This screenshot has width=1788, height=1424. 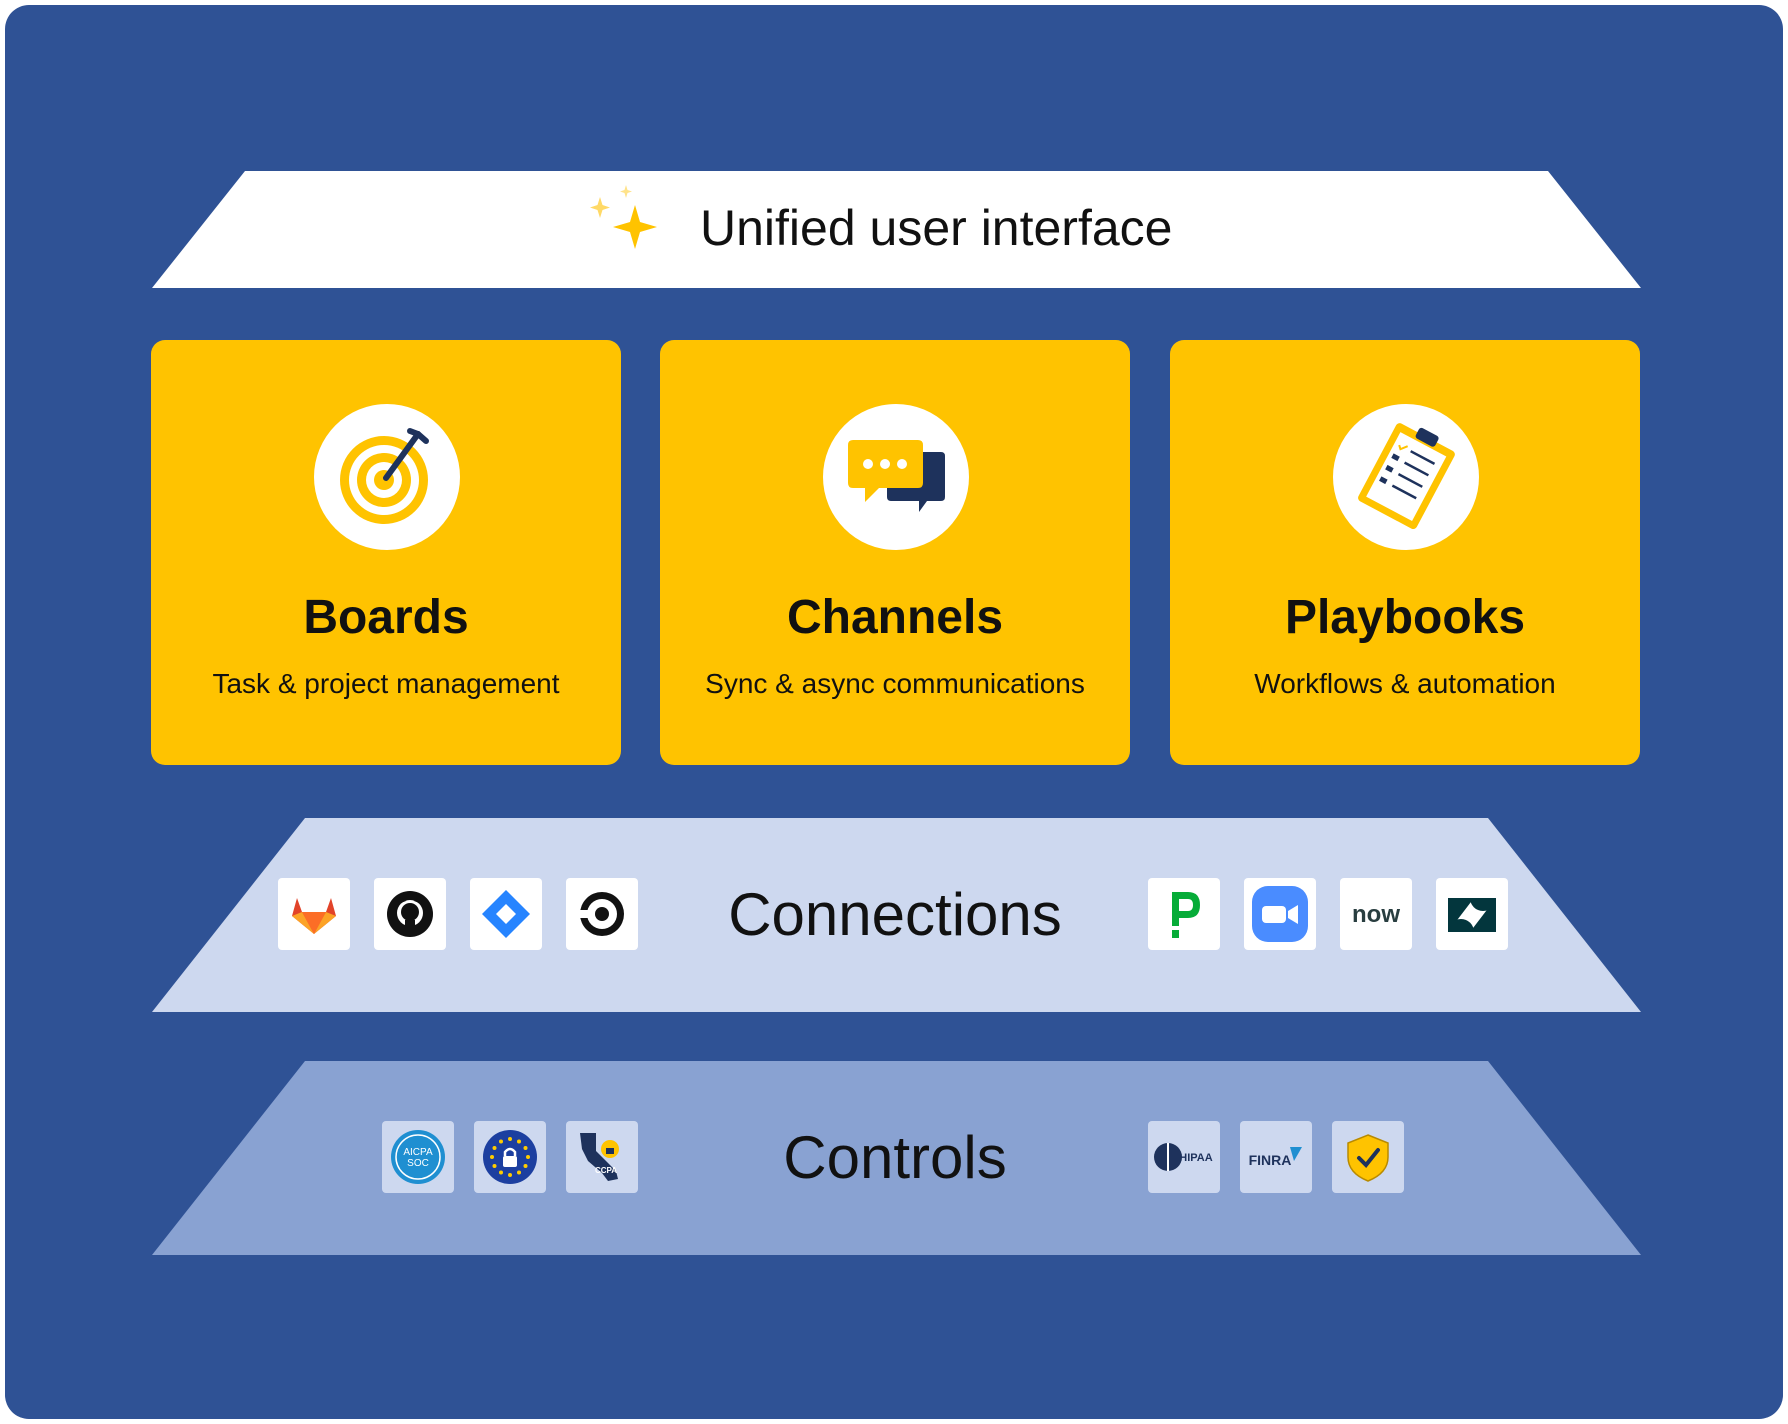 I want to click on controls-label: Controls, so click(x=895, y=1157).